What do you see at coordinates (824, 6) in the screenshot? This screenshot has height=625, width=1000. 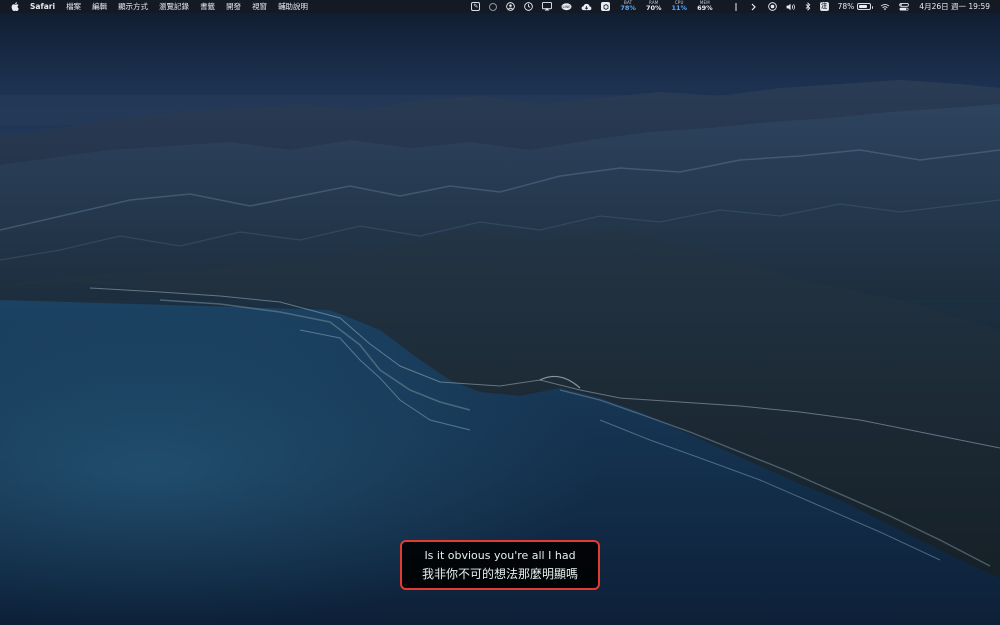 I see `input-method-icon: 注` at bounding box center [824, 6].